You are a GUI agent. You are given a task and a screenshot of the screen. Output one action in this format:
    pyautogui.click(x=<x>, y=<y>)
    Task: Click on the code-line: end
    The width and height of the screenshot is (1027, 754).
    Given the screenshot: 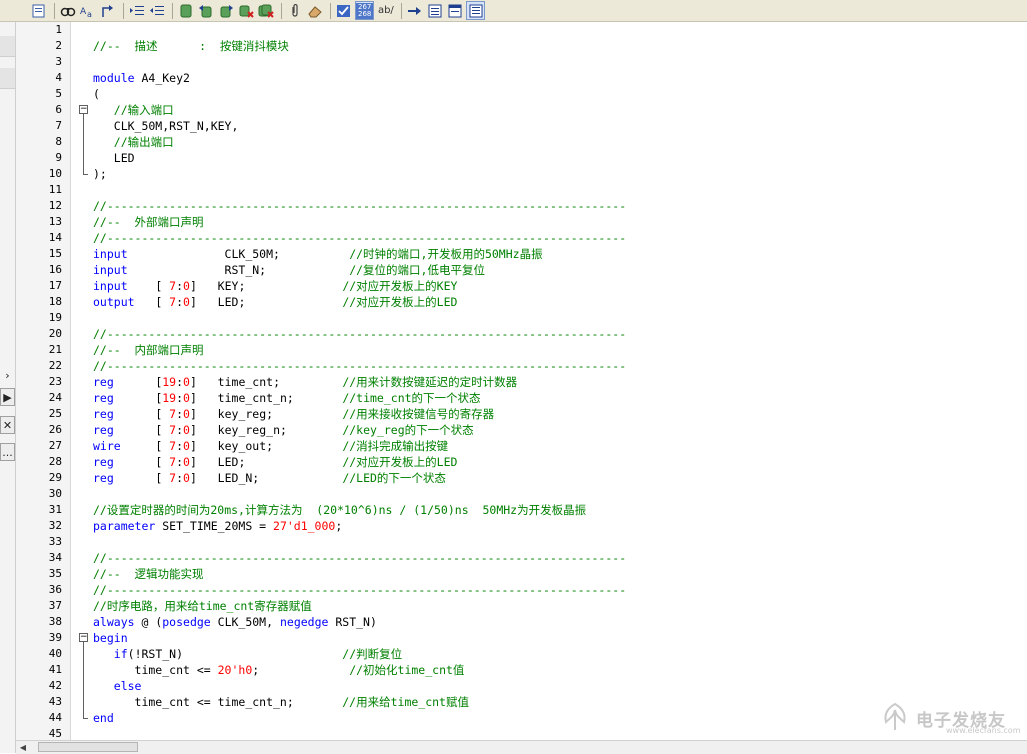 What is the action you would take?
    pyautogui.click(x=103, y=718)
    